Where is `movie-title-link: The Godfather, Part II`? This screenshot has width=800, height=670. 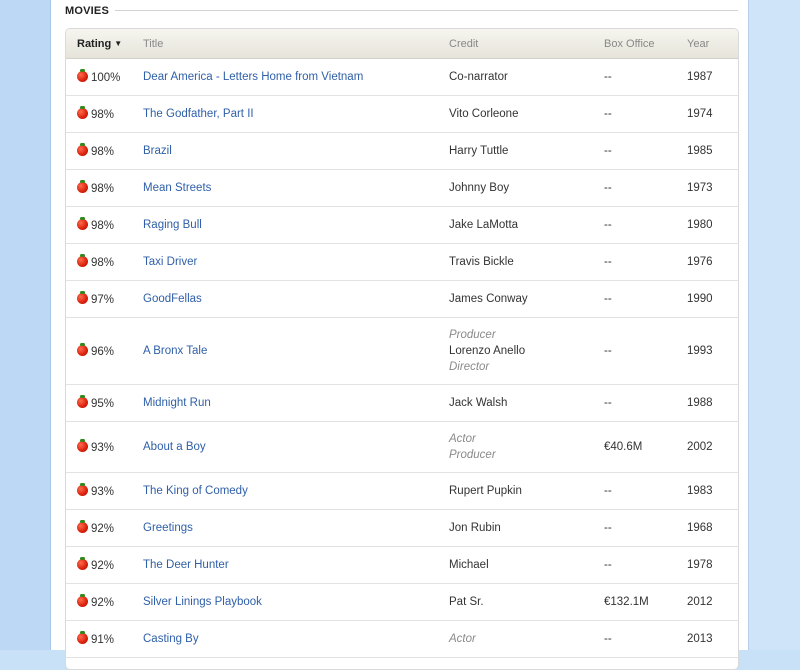 movie-title-link: The Godfather, Part II is located at coordinates (198, 114).